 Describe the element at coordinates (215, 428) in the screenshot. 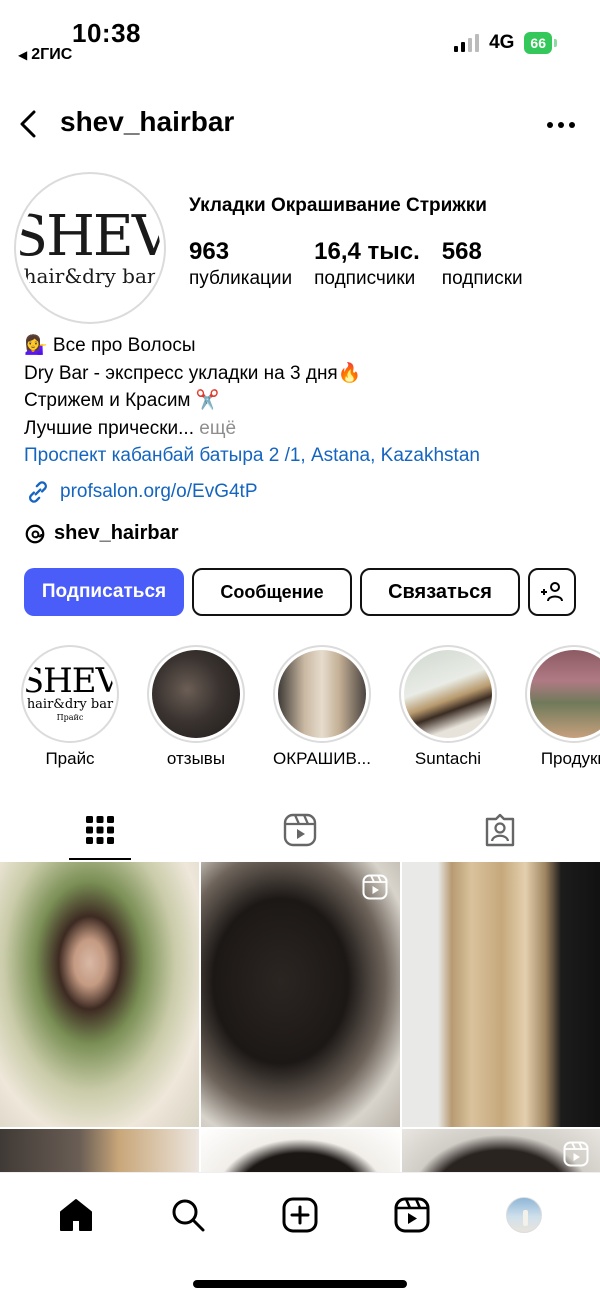

I see `bio-more-link: ещё` at that location.